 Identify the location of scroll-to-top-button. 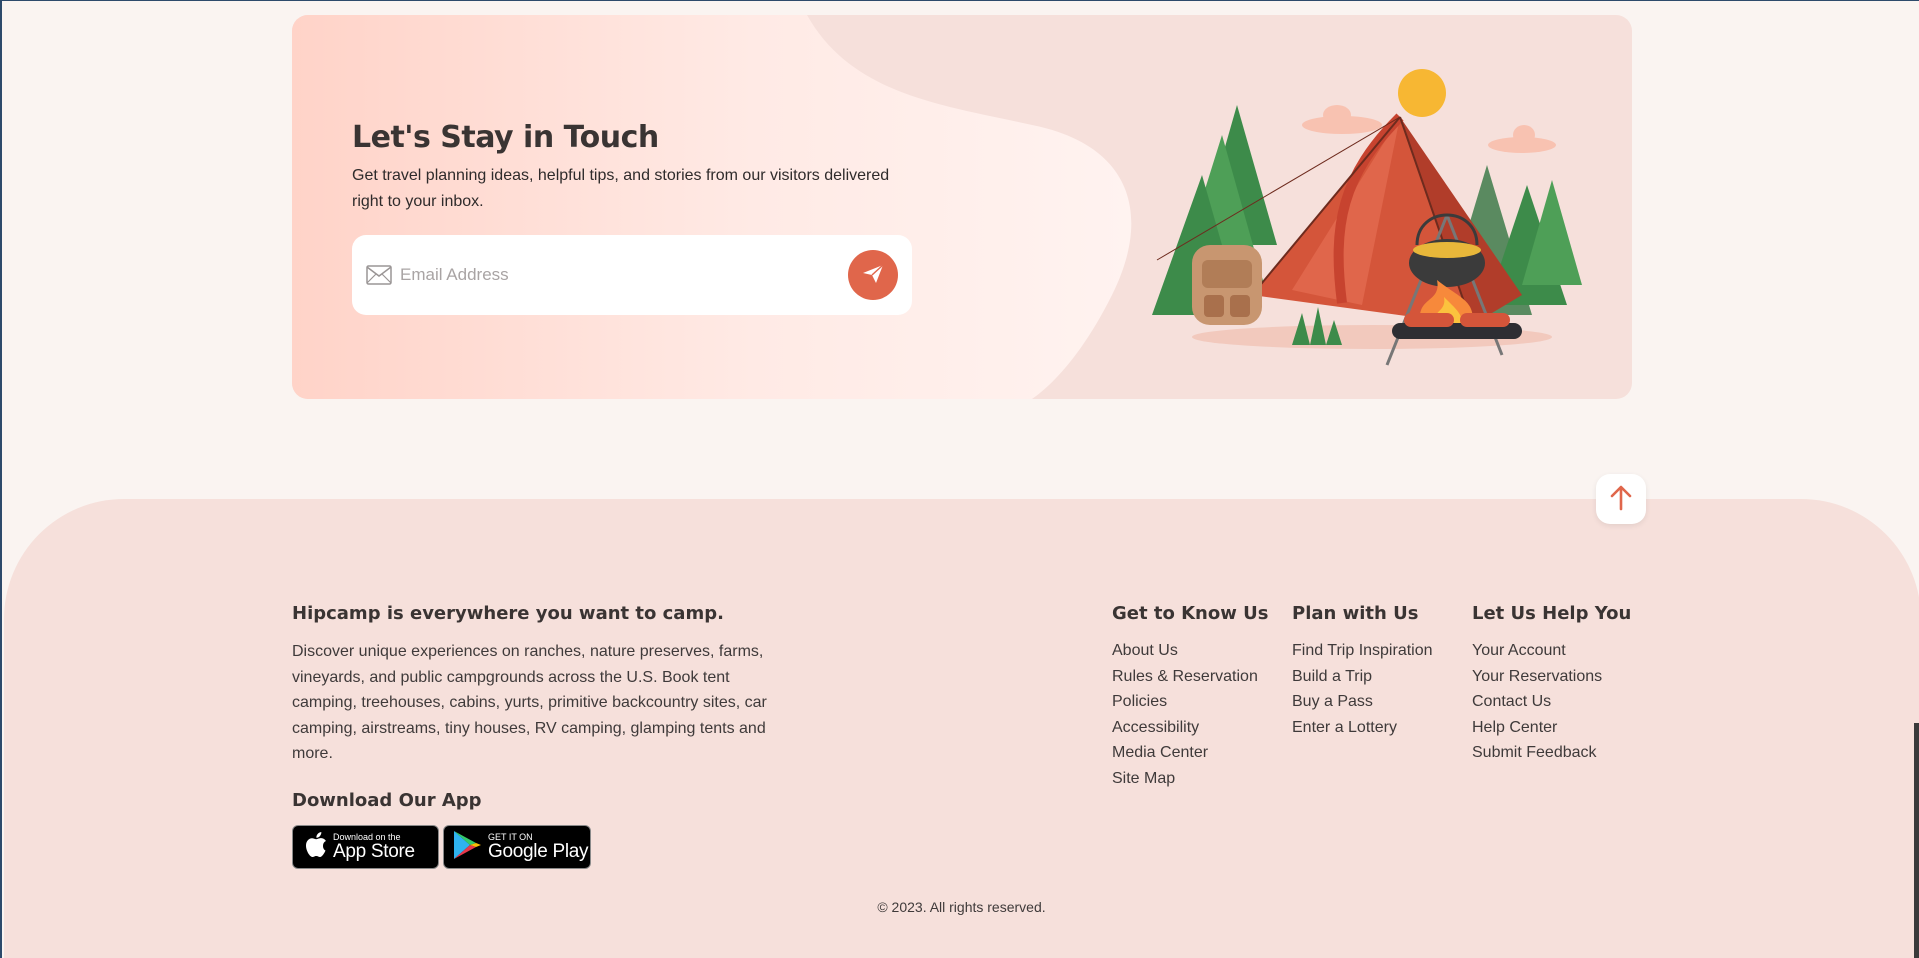
(1621, 499).